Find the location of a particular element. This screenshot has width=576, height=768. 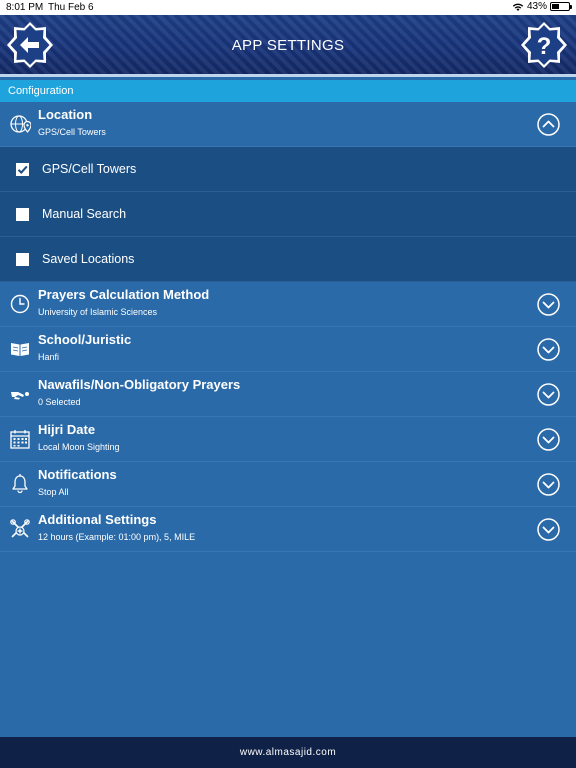

help-button: ? is located at coordinates (544, 45).